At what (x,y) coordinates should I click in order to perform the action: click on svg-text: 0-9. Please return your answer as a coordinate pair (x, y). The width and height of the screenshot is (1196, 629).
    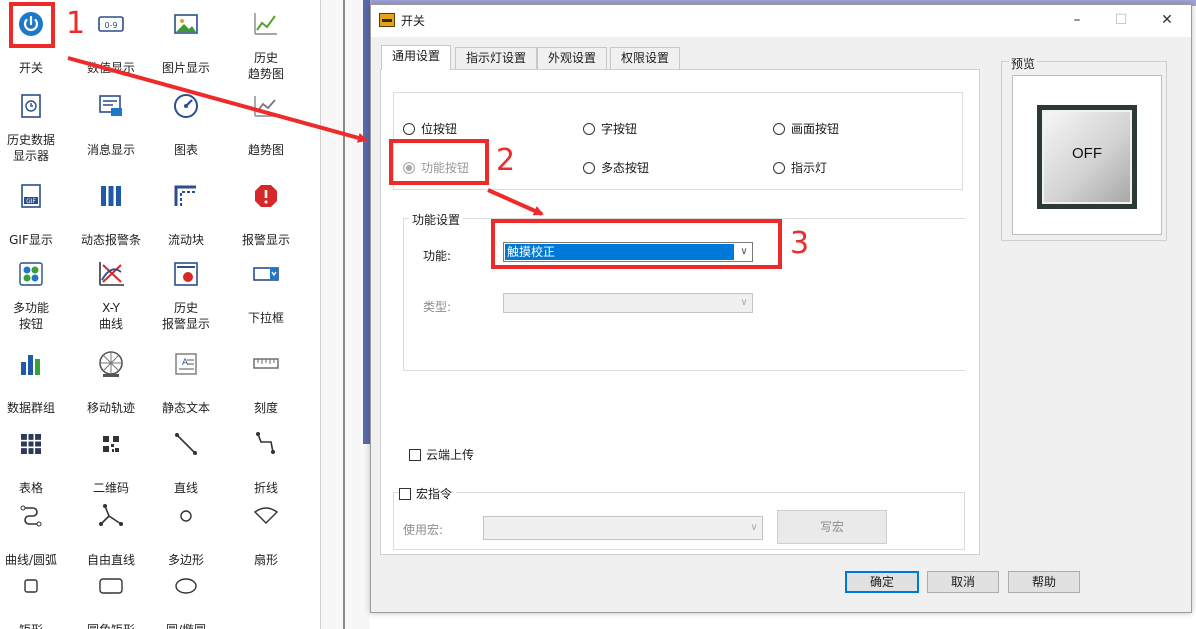
    Looking at the image, I should click on (110, 25).